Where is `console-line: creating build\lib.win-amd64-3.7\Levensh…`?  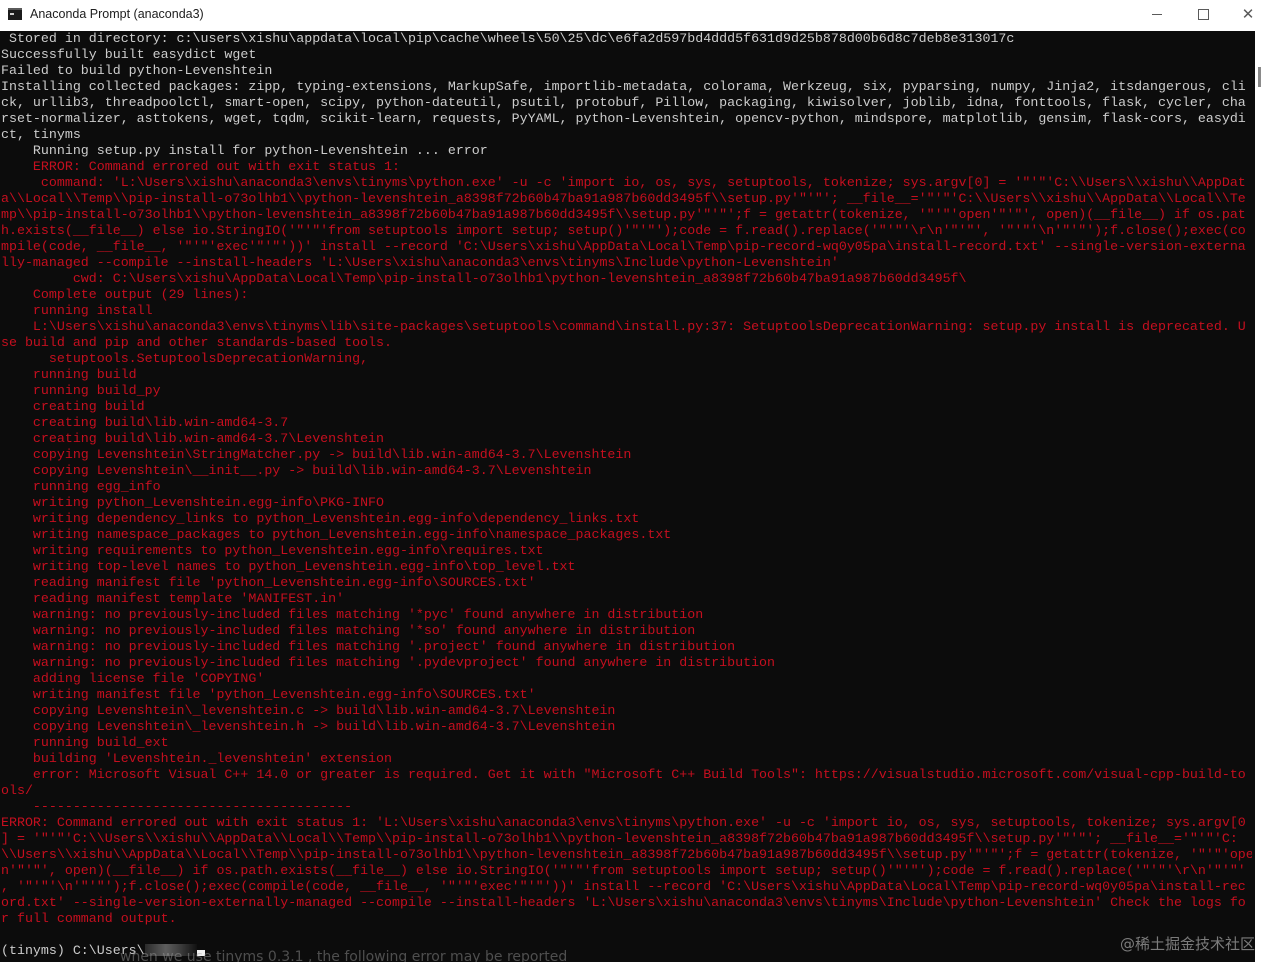
console-line: creating build\lib.win-amd64-3.7\Levensh… is located at coordinates (193, 438).